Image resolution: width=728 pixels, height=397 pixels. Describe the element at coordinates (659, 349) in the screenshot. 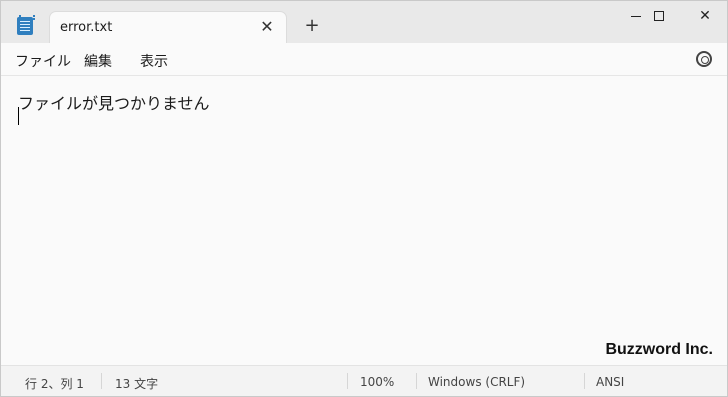

I see `watermark: Buzzword Inc.` at that location.